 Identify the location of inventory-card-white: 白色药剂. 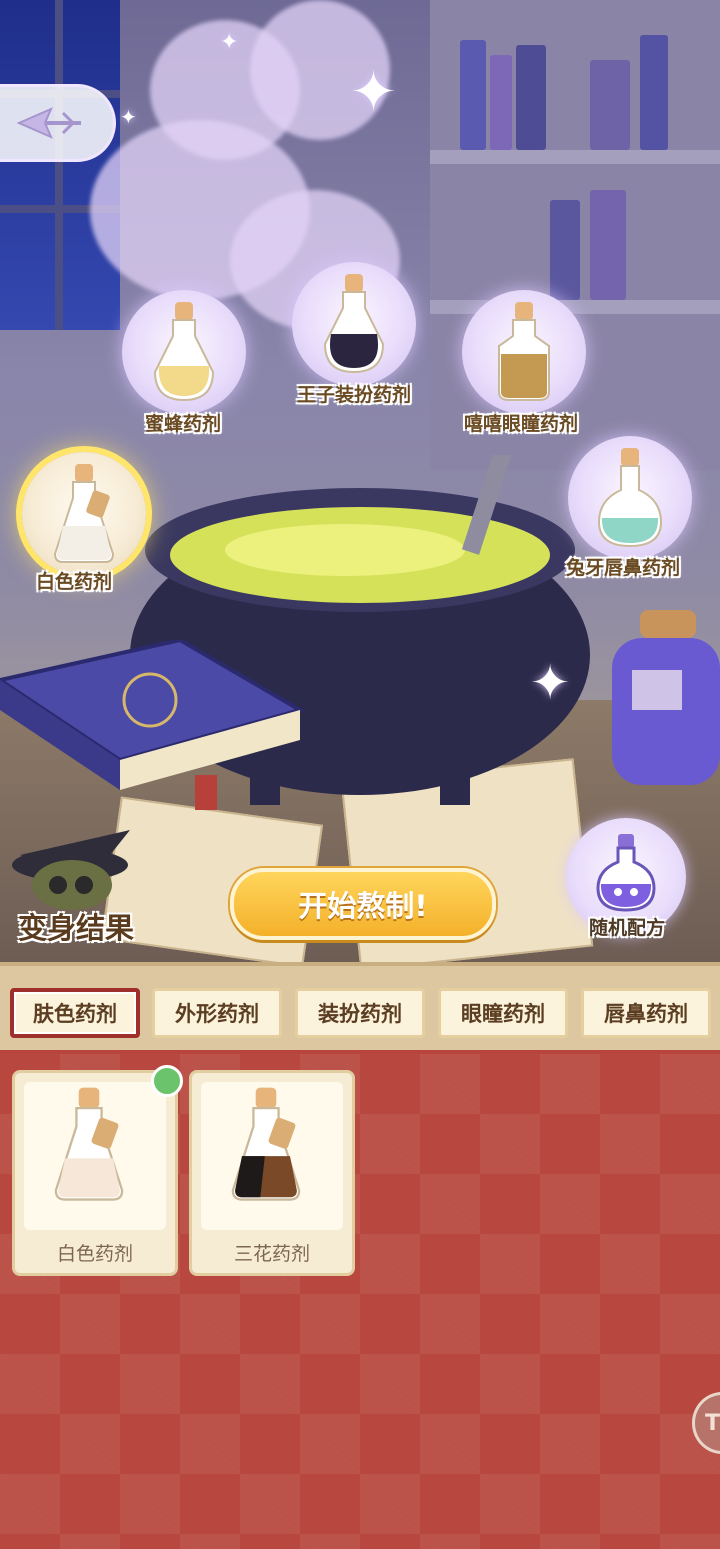
(108, 1170).